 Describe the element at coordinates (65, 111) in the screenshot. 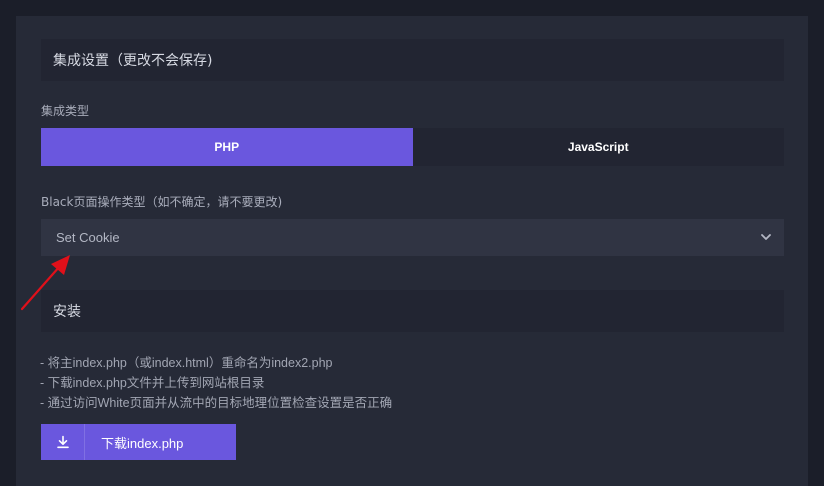

I see `integration-type-label: 集成类型` at that location.